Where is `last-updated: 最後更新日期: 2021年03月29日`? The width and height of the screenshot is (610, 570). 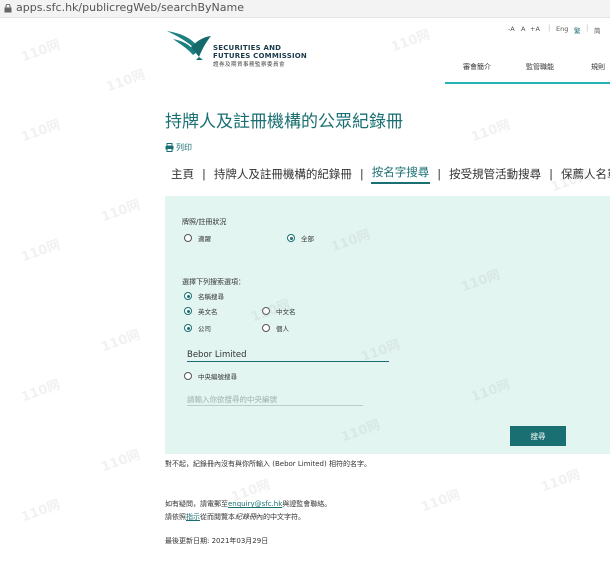
last-updated: 最後更新日期: 2021年03月29日 is located at coordinates (217, 541).